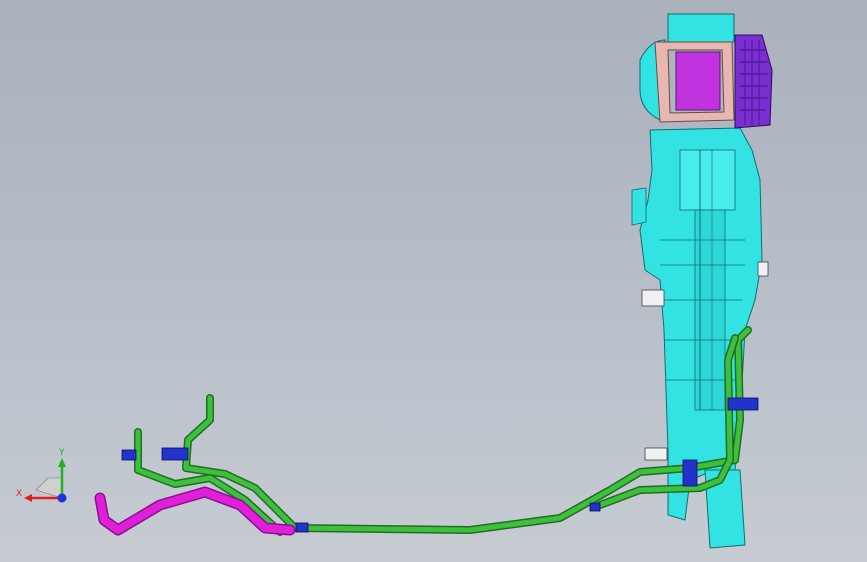 The width and height of the screenshot is (867, 562). Describe the element at coordinates (62, 462) in the screenshot. I see `y-arrowhead-icon` at that location.